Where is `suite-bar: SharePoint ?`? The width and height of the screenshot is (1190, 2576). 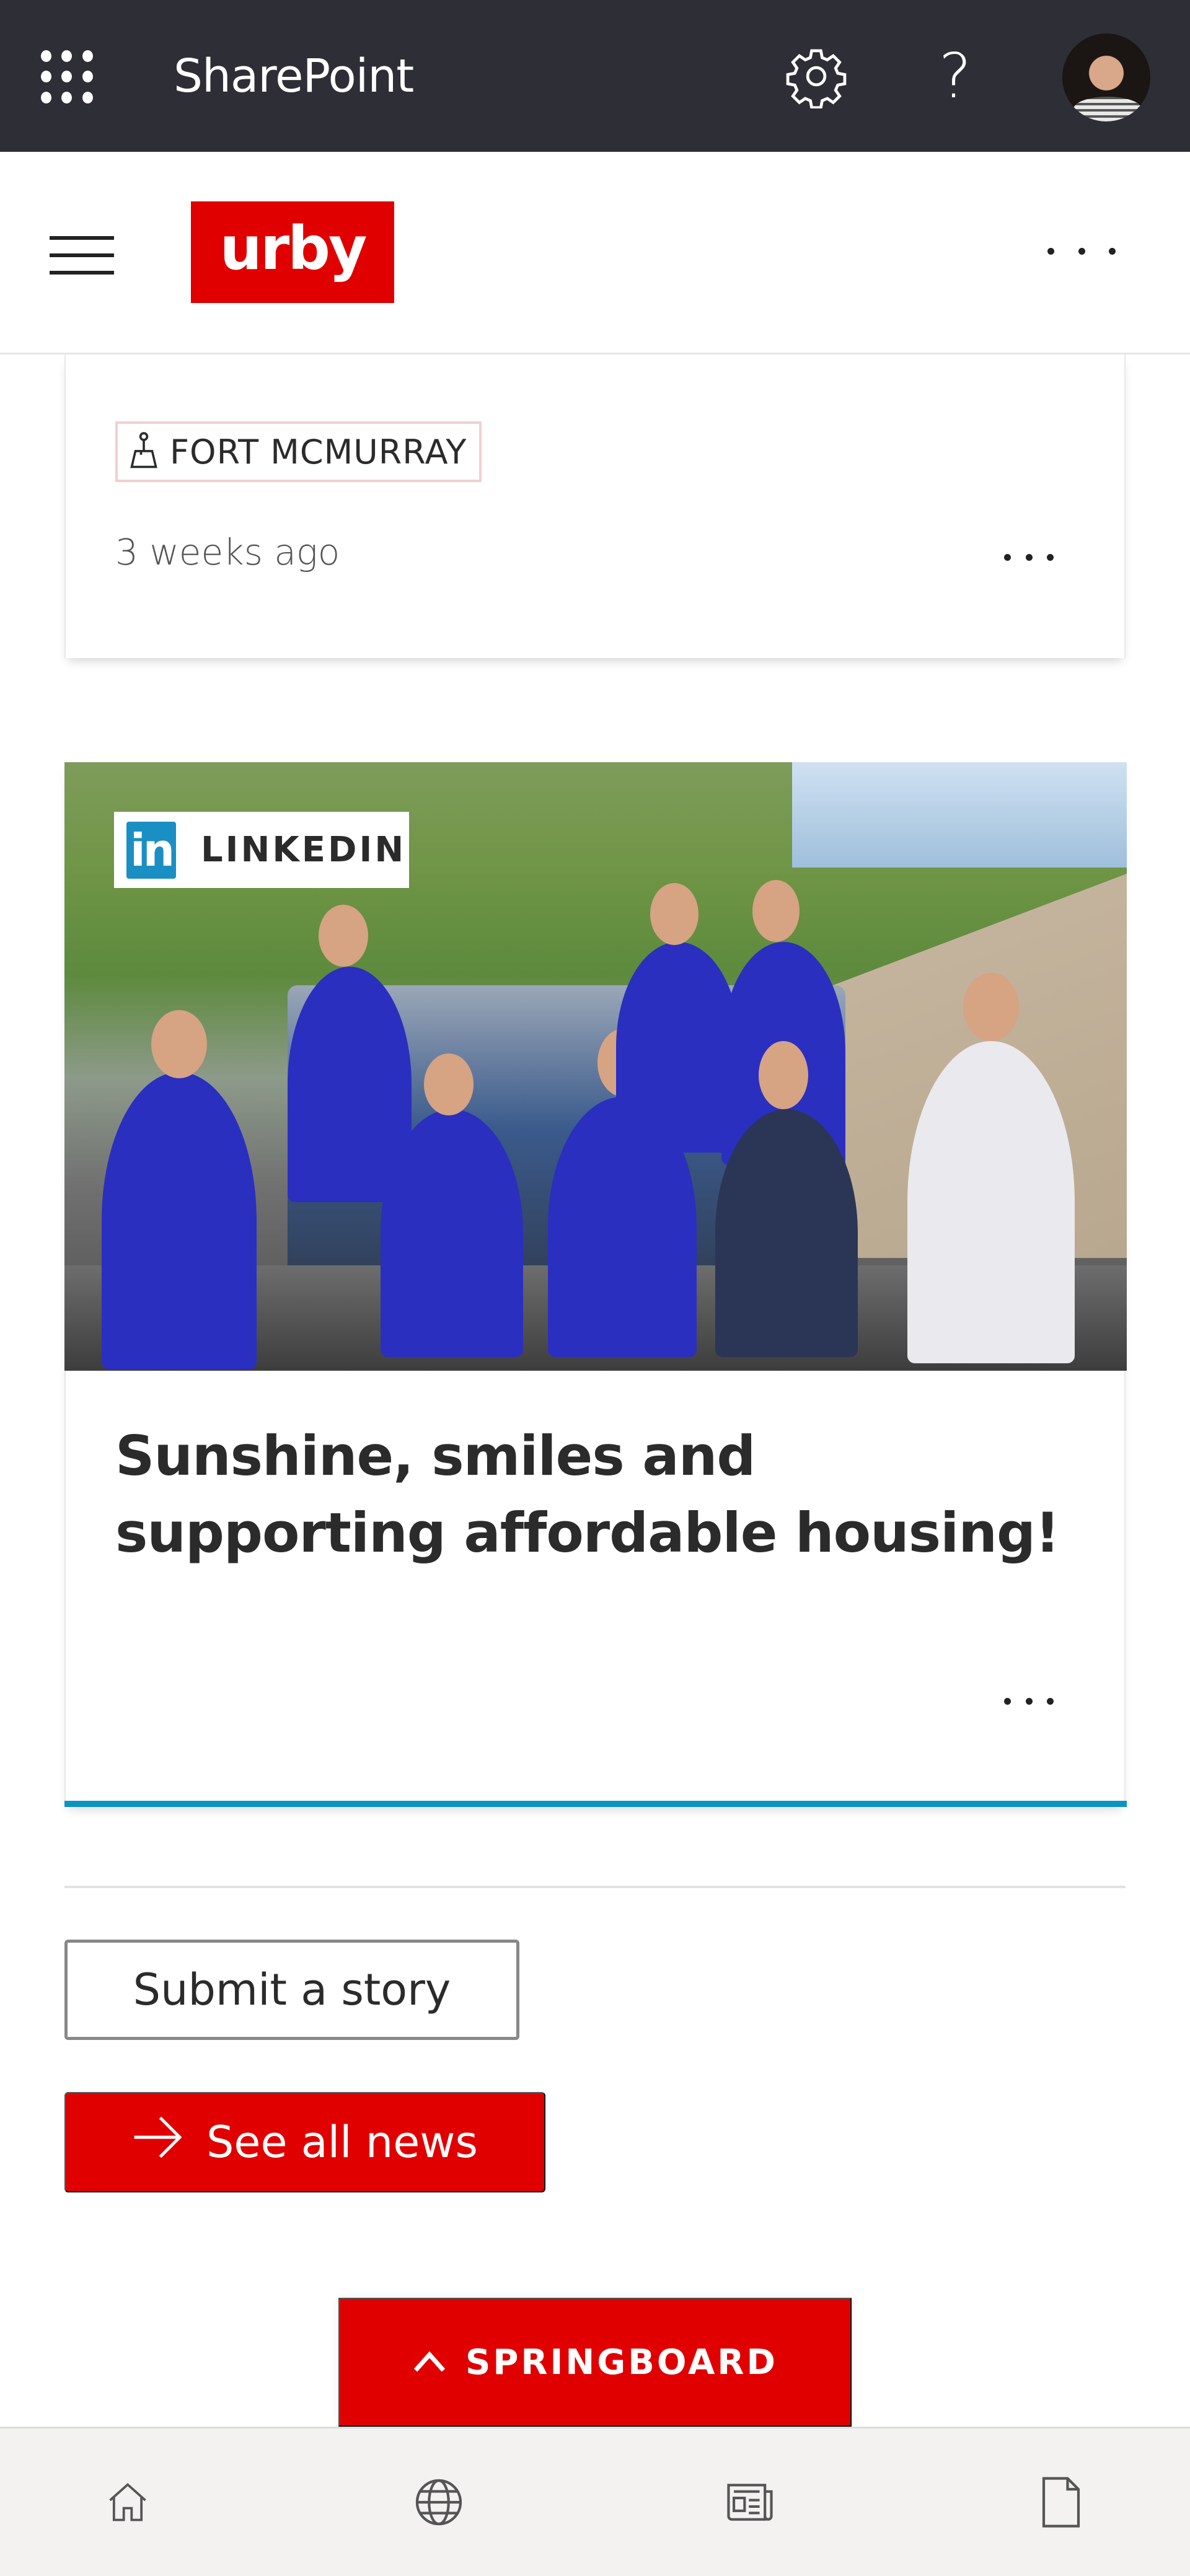 suite-bar: SharePoint ? is located at coordinates (595, 76).